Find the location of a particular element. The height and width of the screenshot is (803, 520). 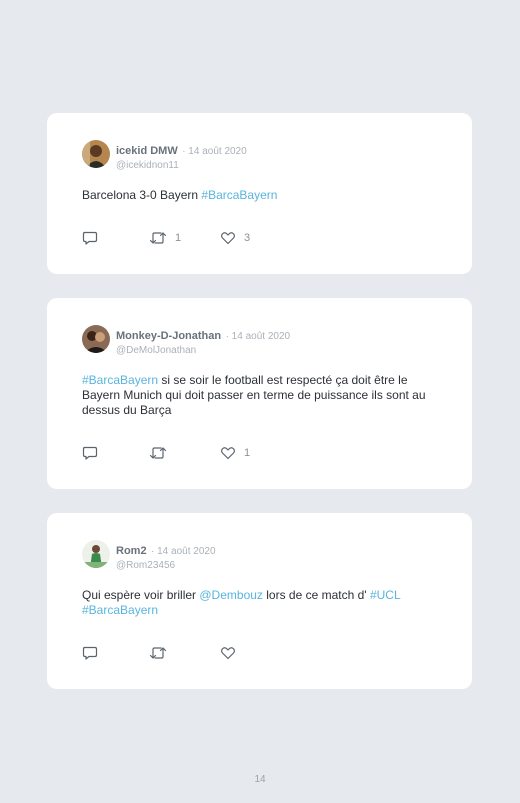

like-count: 3 is located at coordinates (247, 238).